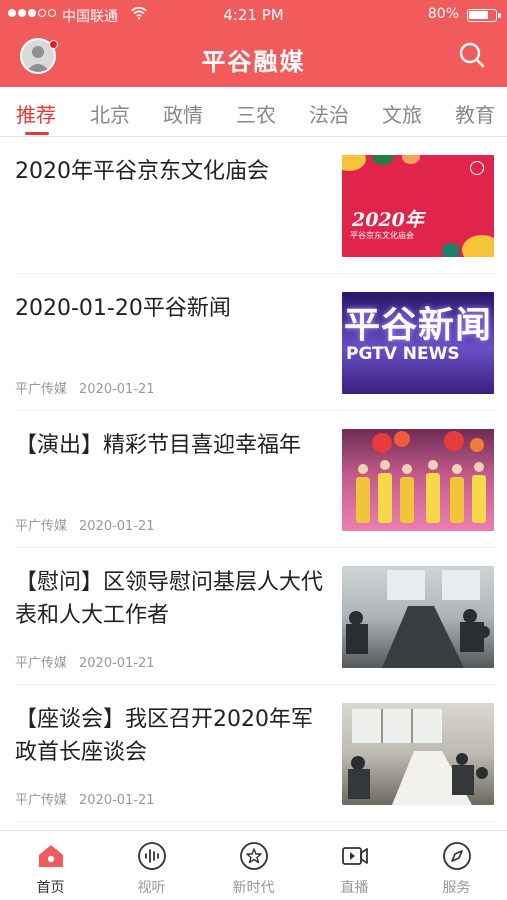  What do you see at coordinates (457, 856) in the screenshot?
I see `compass-icon` at bounding box center [457, 856].